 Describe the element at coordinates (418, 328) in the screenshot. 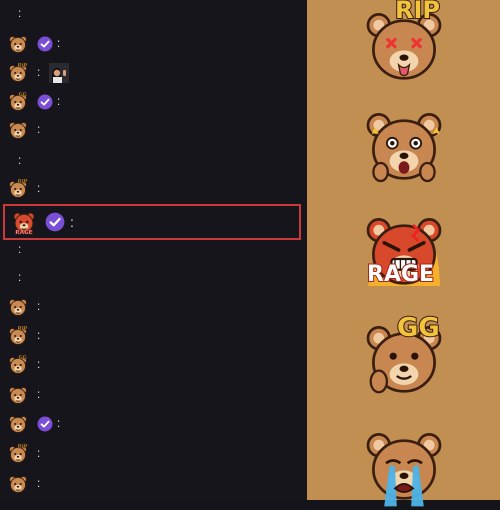

I see `emote-label-gg: GG` at that location.